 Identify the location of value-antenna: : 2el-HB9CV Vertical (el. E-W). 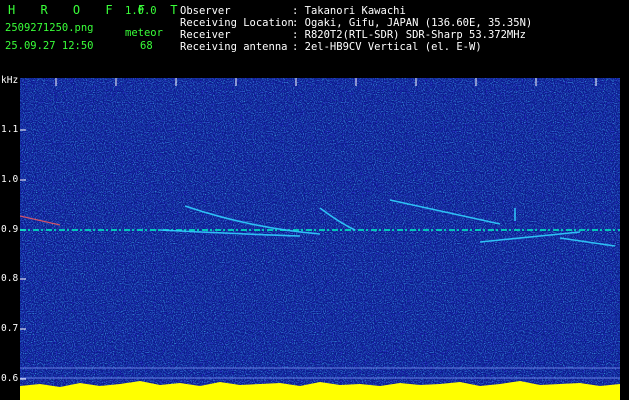
(387, 47).